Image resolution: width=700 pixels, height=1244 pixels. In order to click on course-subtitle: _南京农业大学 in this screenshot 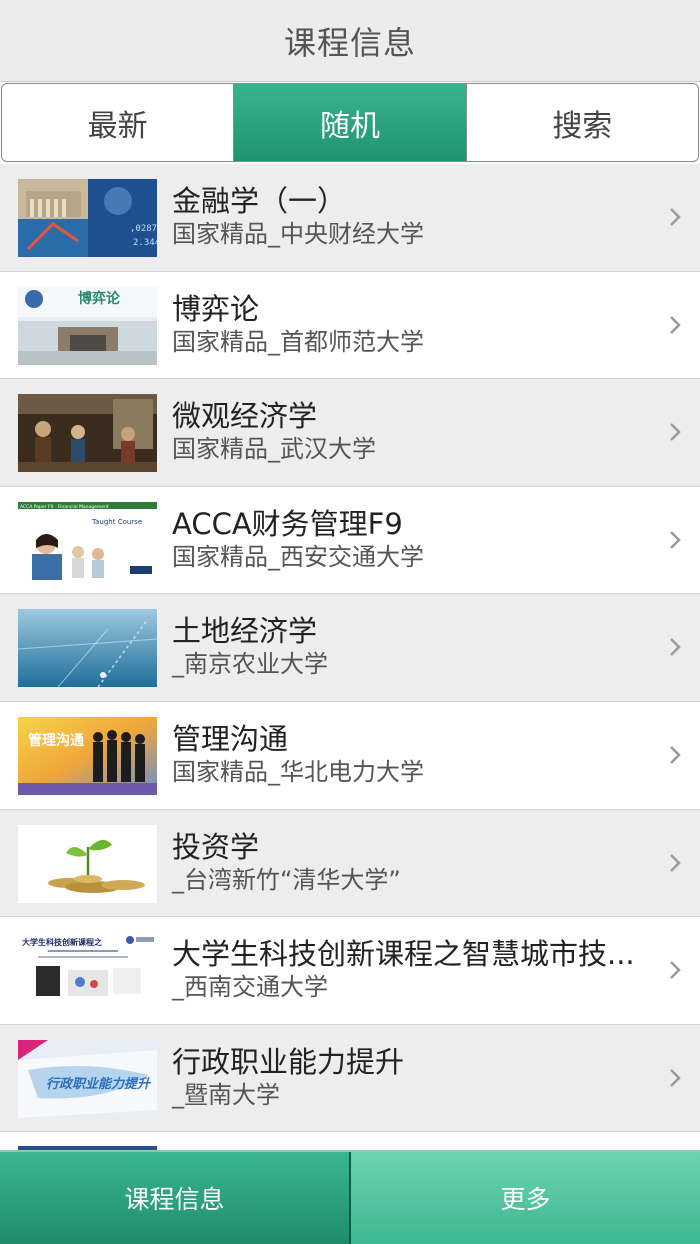, I will do `click(250, 664)`.